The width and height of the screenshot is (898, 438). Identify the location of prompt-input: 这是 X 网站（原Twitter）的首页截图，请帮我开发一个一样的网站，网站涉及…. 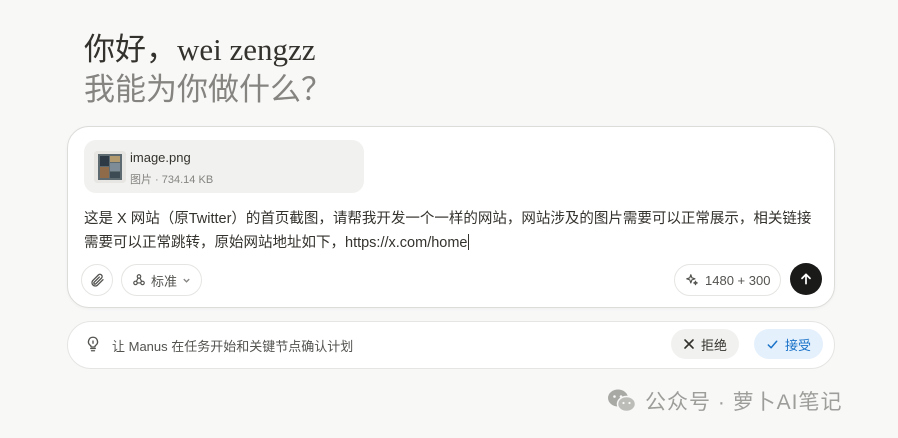
(454, 231).